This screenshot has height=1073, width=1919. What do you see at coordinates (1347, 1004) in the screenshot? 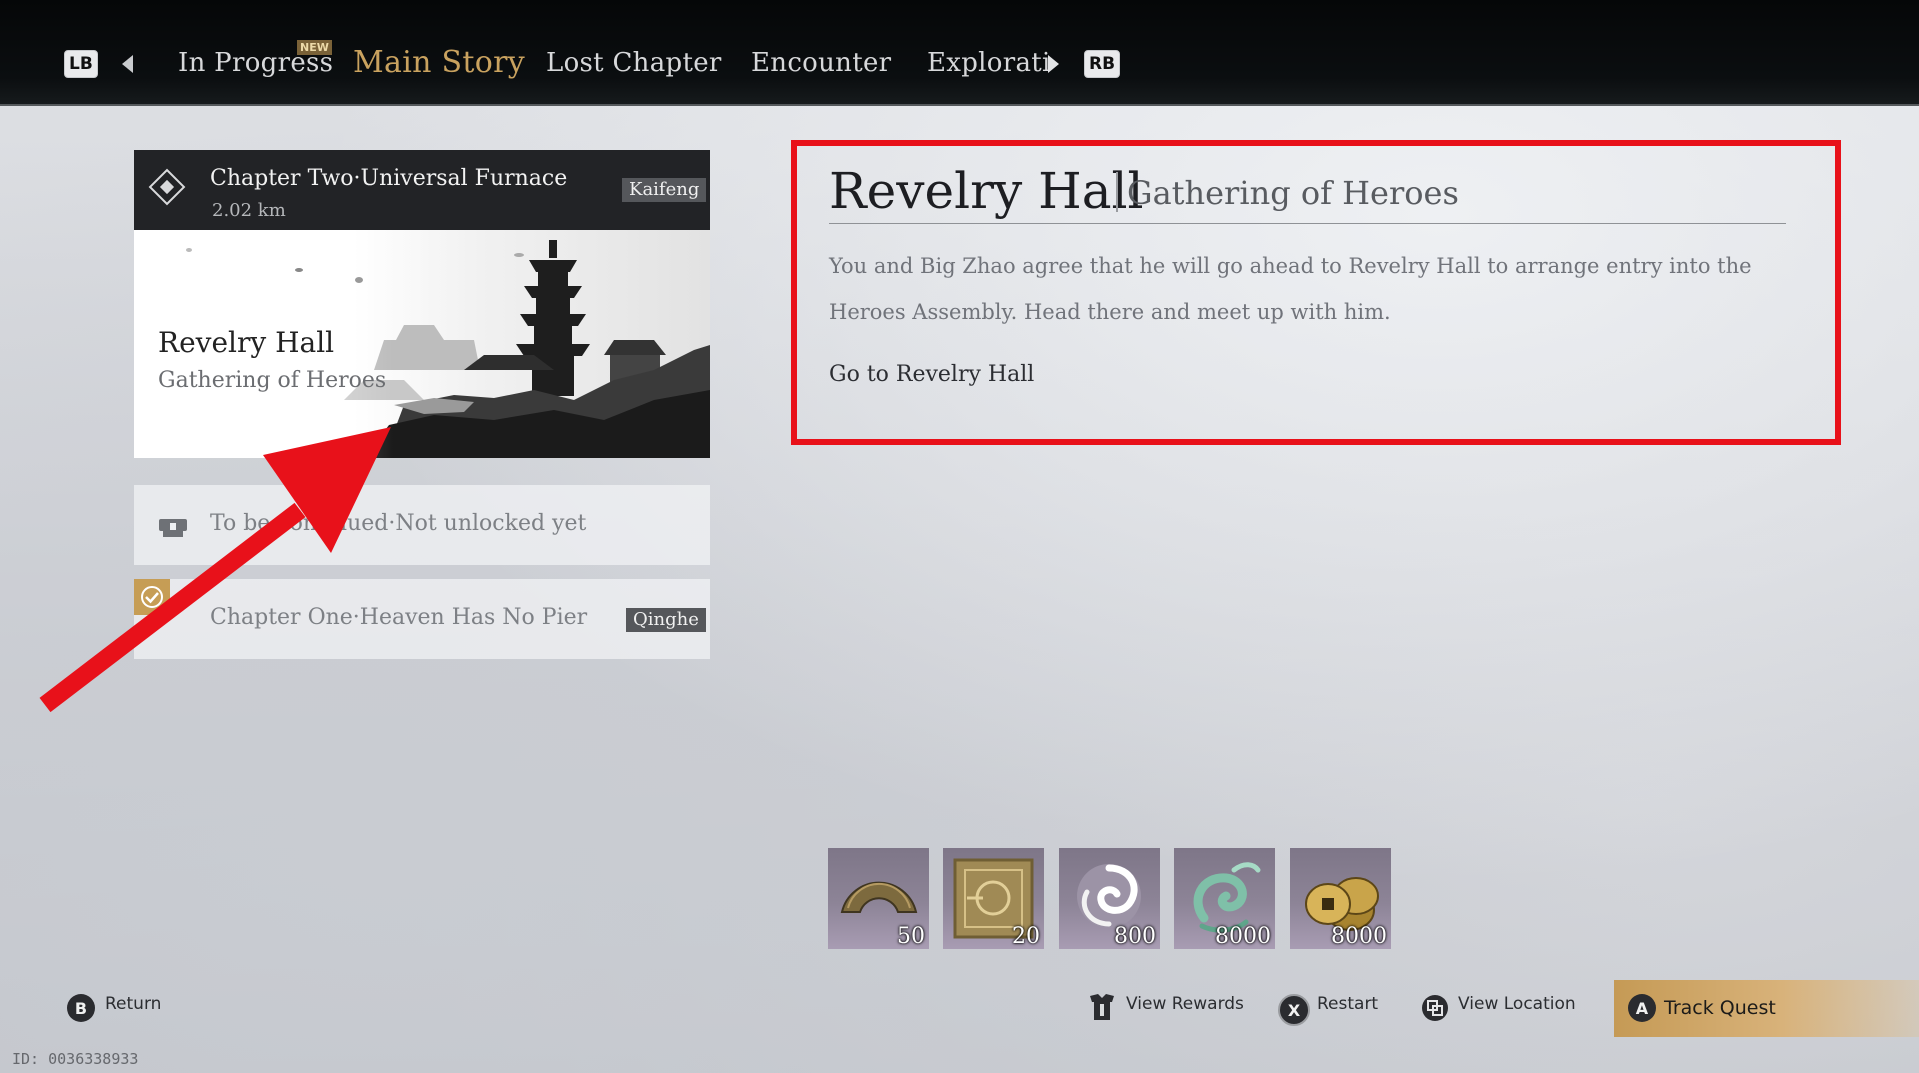
I see `restart-hint: Restart` at bounding box center [1347, 1004].